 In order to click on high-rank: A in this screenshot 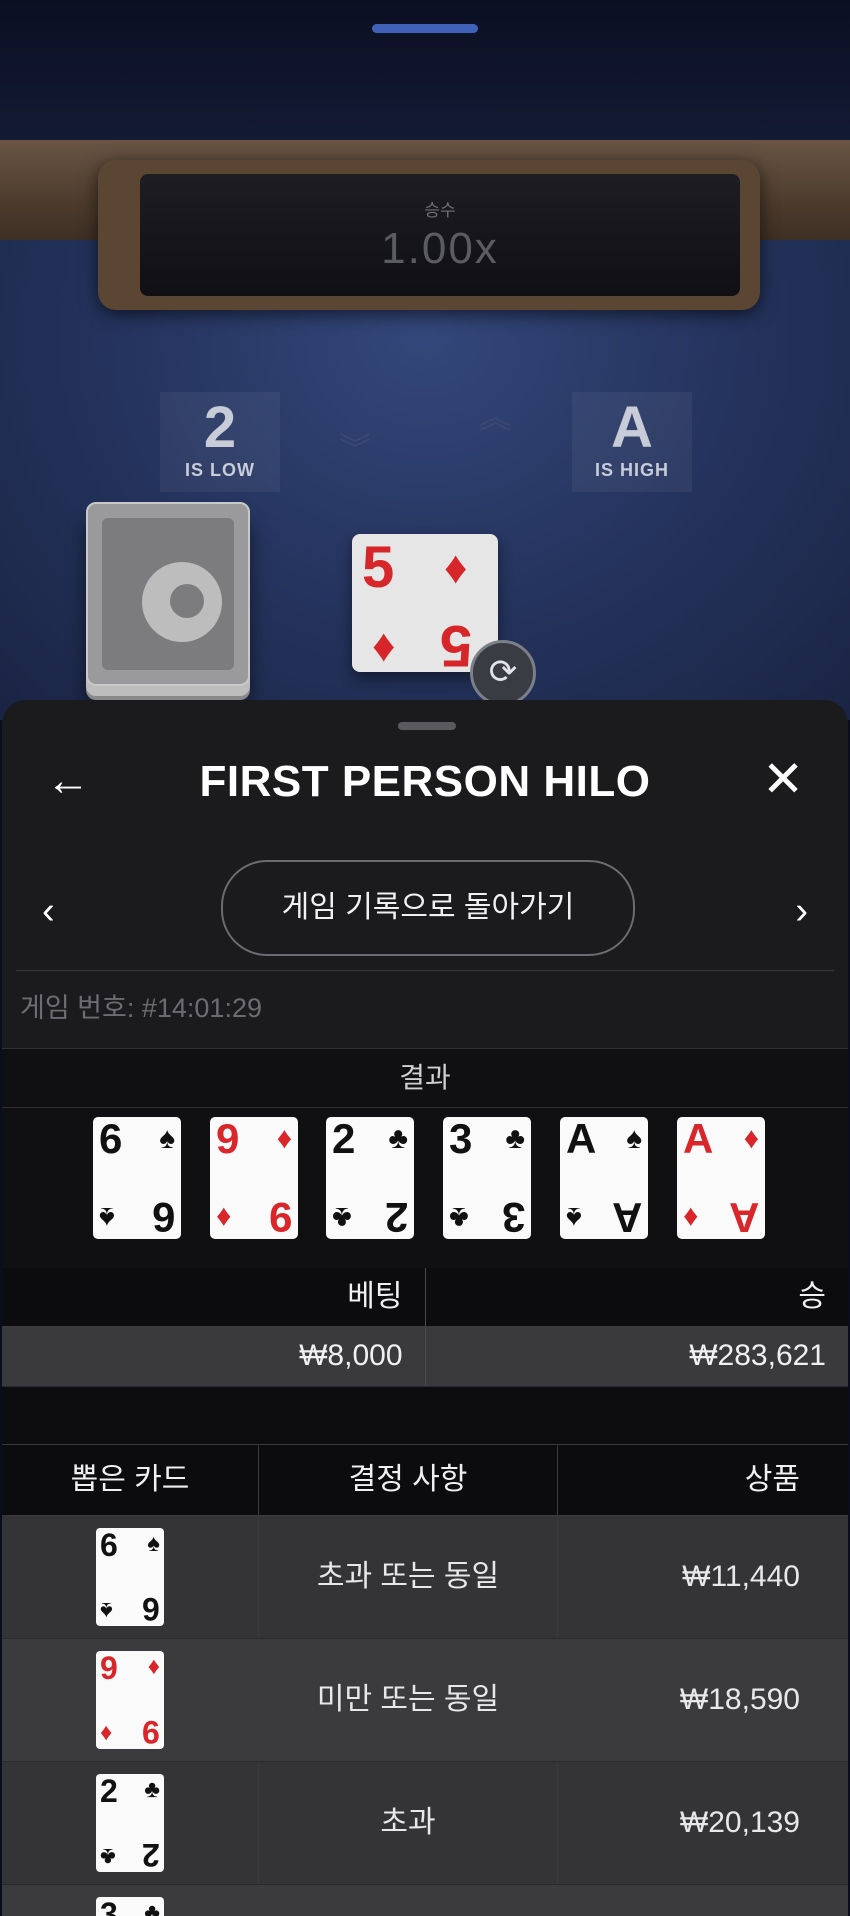, I will do `click(632, 427)`.